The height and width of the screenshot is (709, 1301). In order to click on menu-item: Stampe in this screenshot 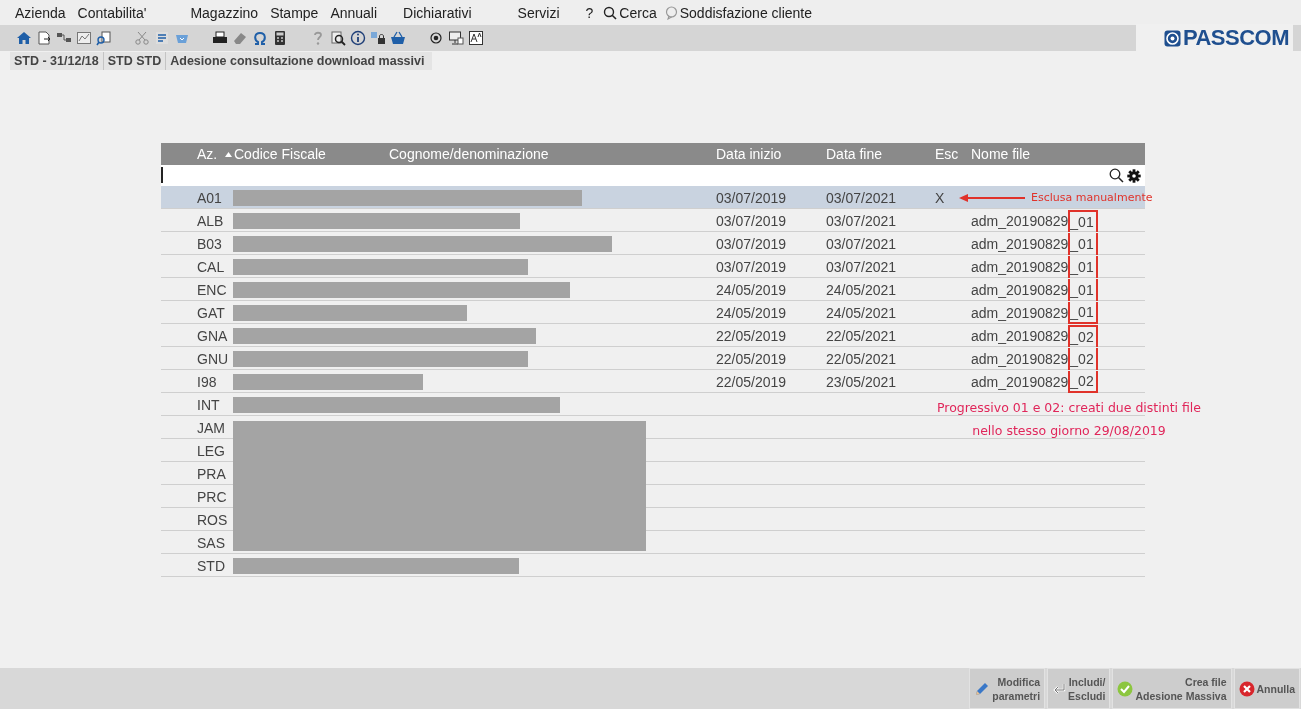, I will do `click(294, 12)`.